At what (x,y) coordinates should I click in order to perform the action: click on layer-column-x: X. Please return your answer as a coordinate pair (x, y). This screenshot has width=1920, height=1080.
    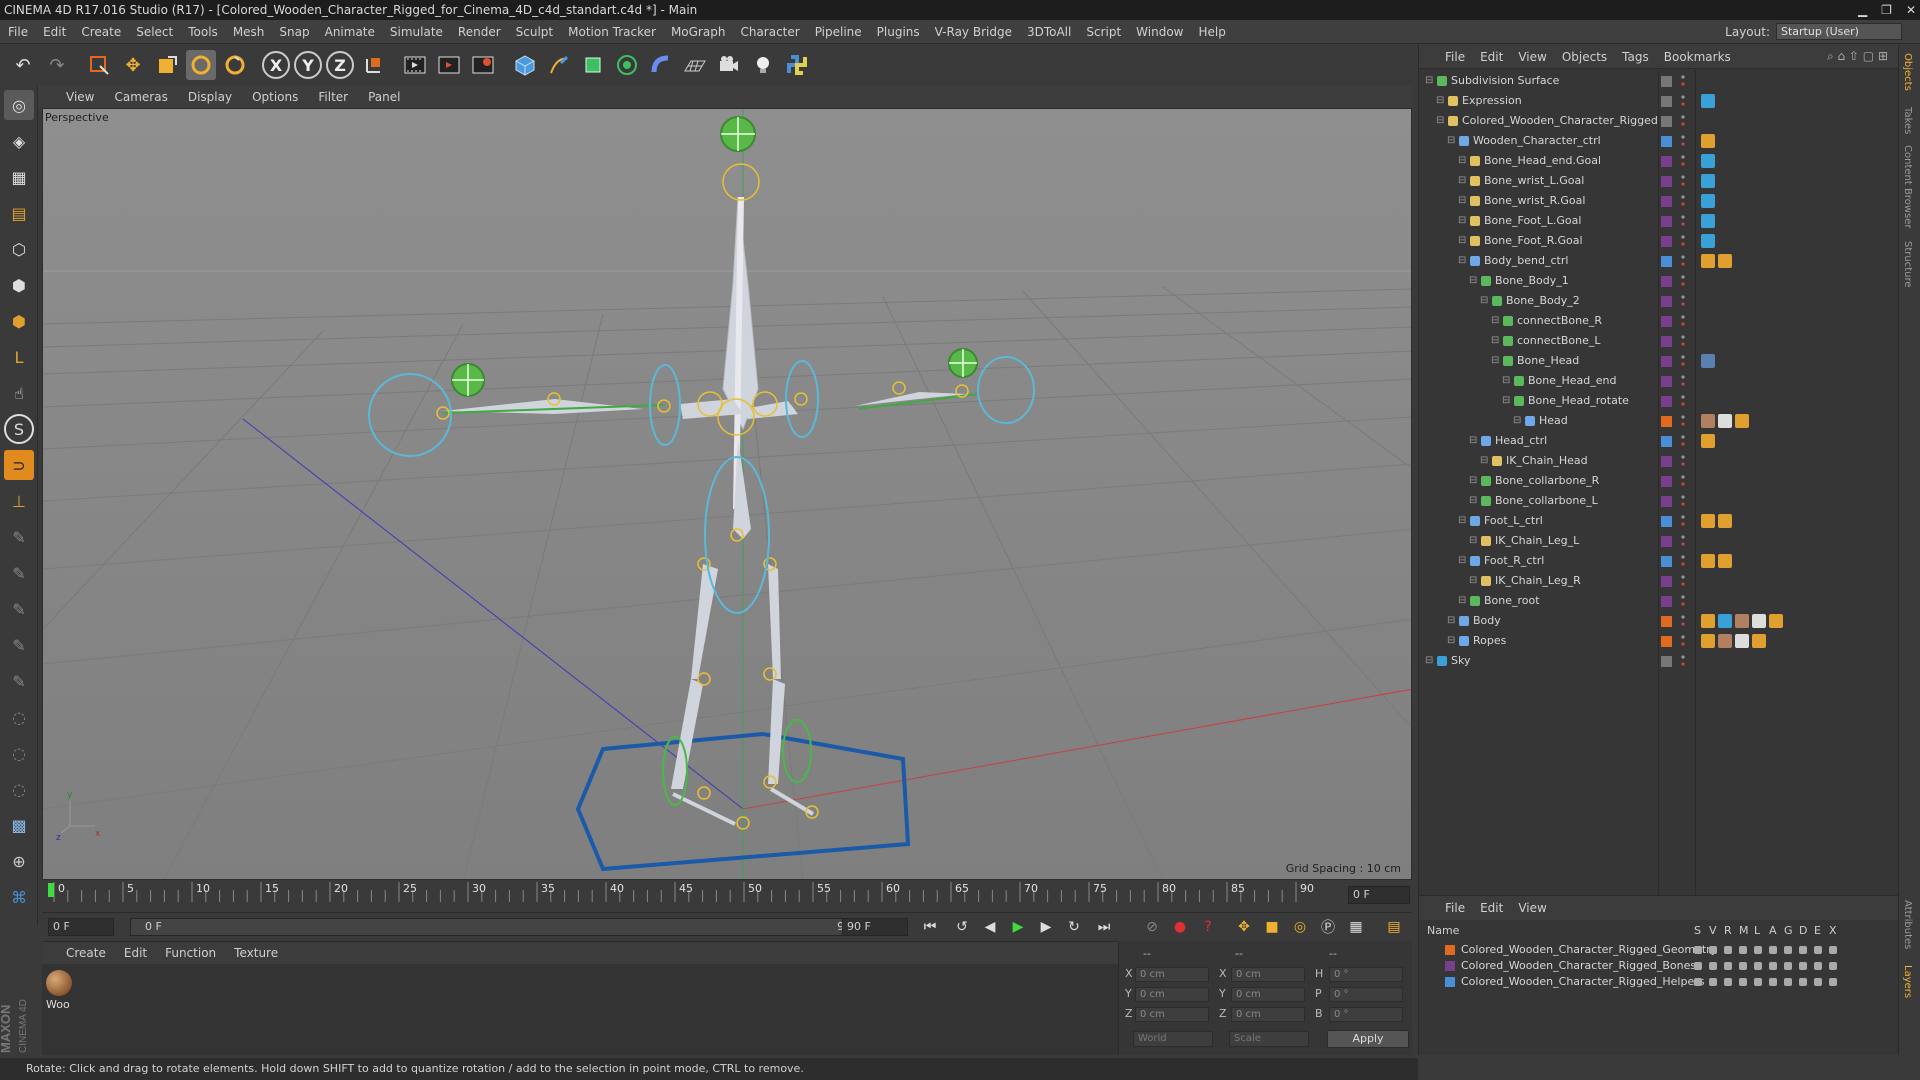
    Looking at the image, I should click on (1833, 930).